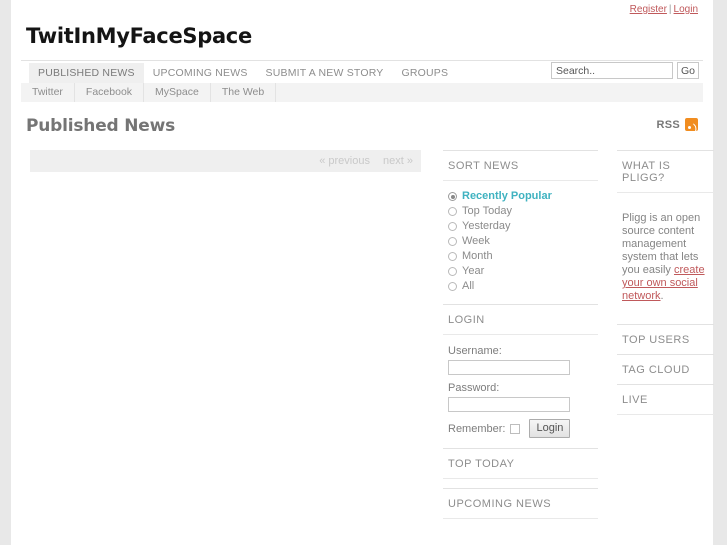  I want to click on live-body, so click(665, 419).